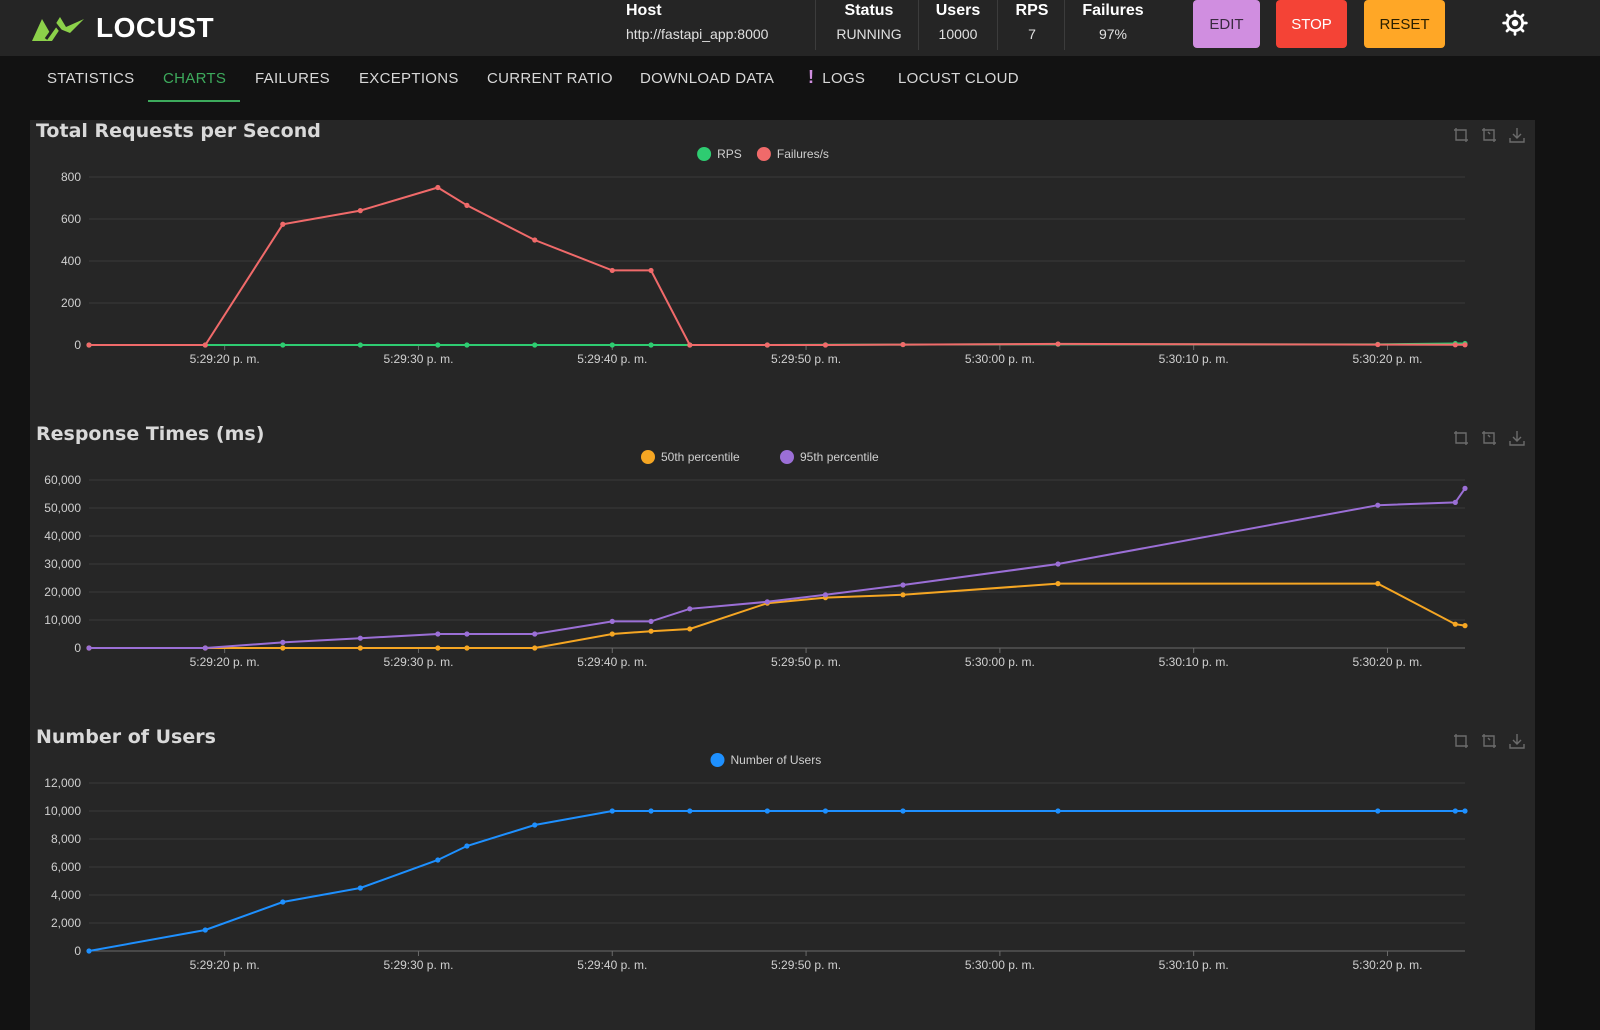  I want to click on x-tick-label: 5:29:20 p. m., so click(225, 662).